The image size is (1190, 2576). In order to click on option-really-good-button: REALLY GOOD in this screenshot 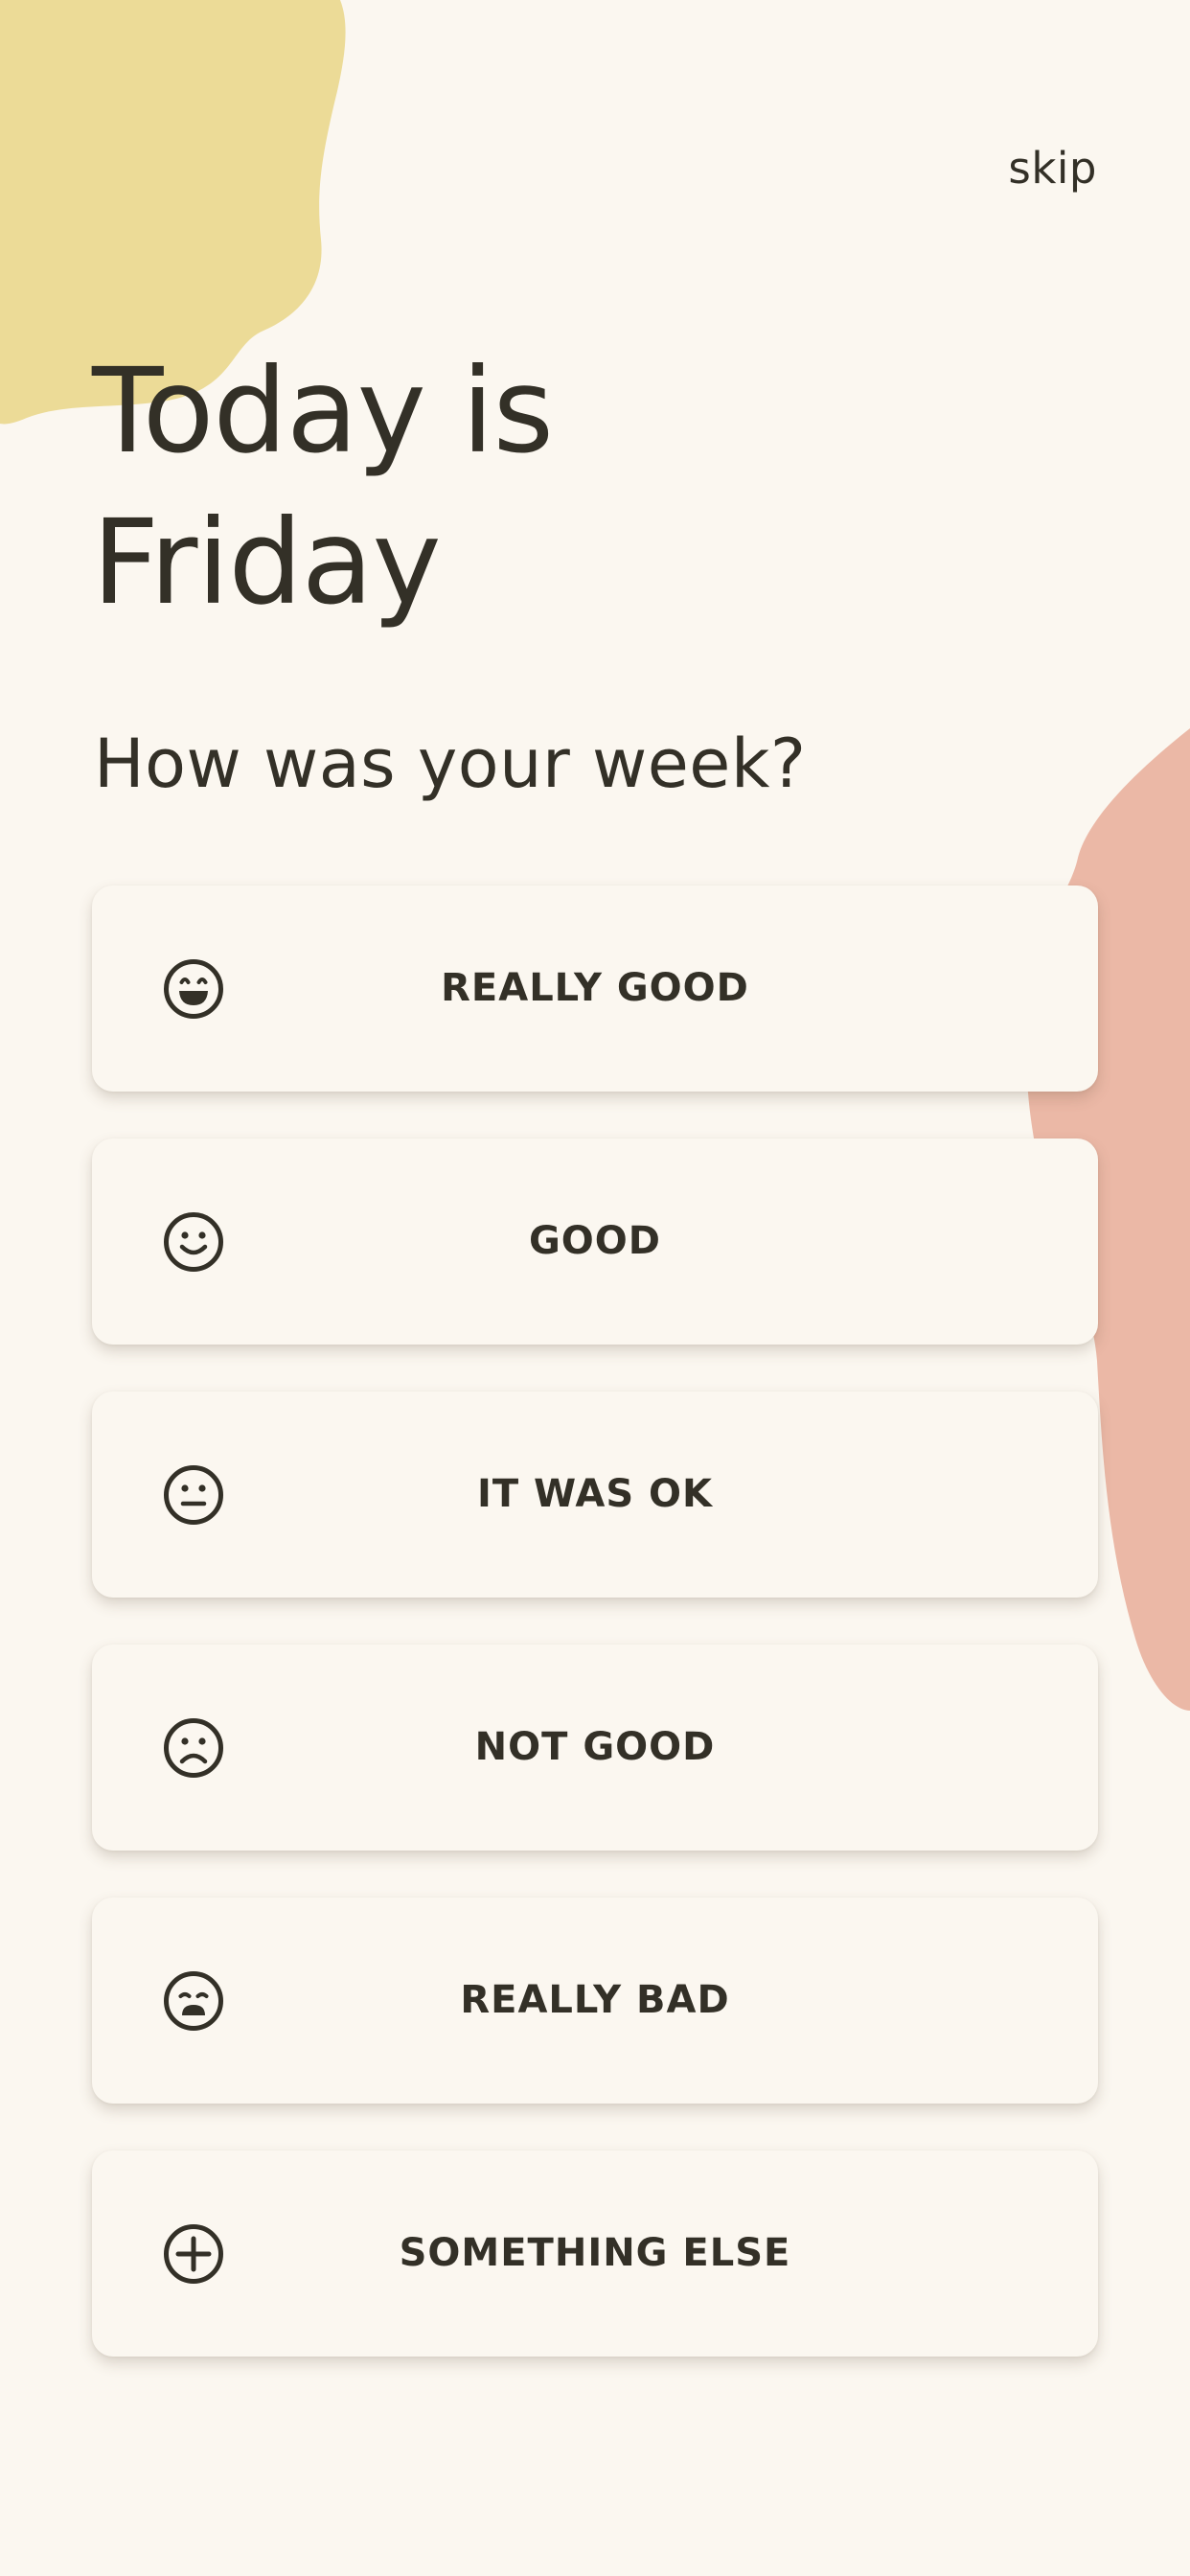, I will do `click(595, 989)`.